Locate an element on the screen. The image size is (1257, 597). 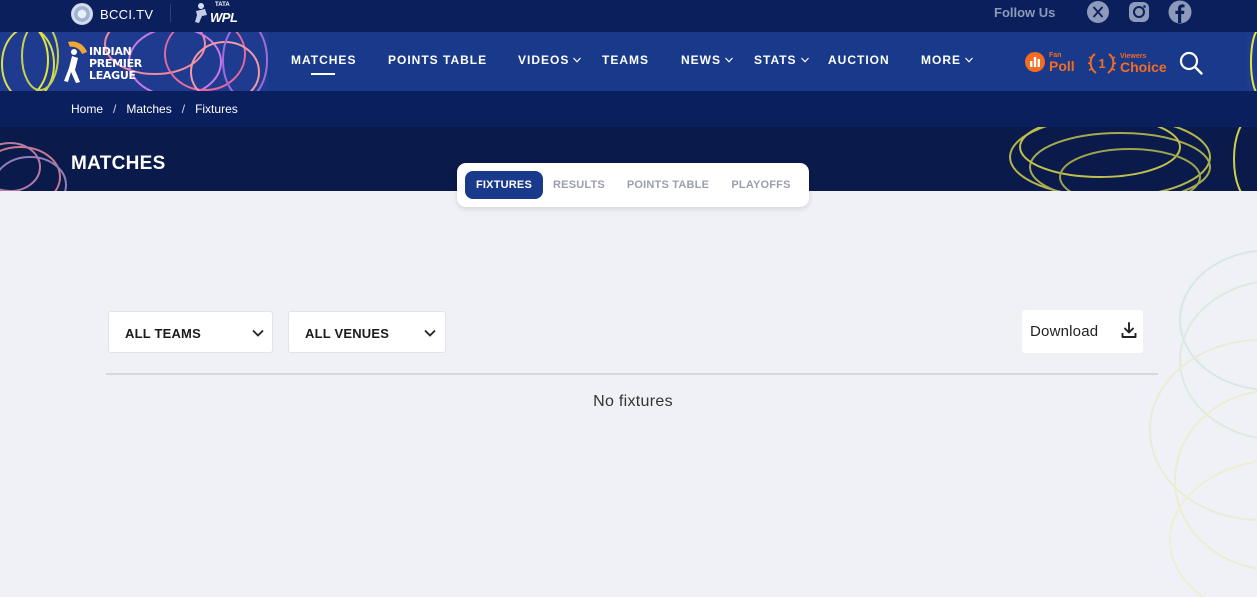
x-social-link is located at coordinates (1098, 12).